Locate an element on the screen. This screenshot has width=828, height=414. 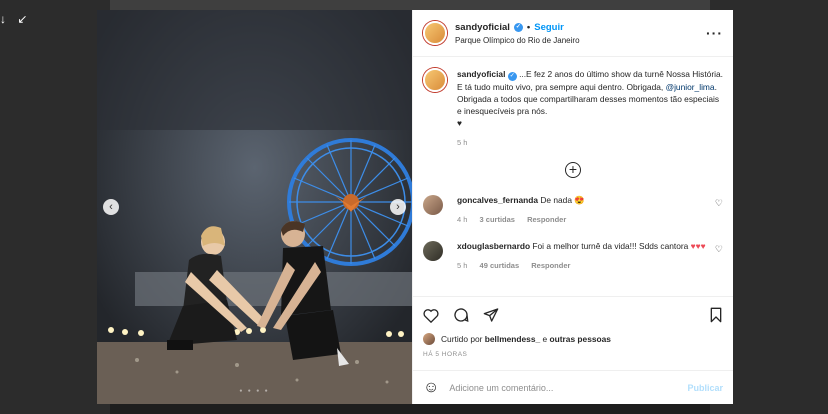
carousel-dots: ● ● ● ● is located at coordinates (254, 391).